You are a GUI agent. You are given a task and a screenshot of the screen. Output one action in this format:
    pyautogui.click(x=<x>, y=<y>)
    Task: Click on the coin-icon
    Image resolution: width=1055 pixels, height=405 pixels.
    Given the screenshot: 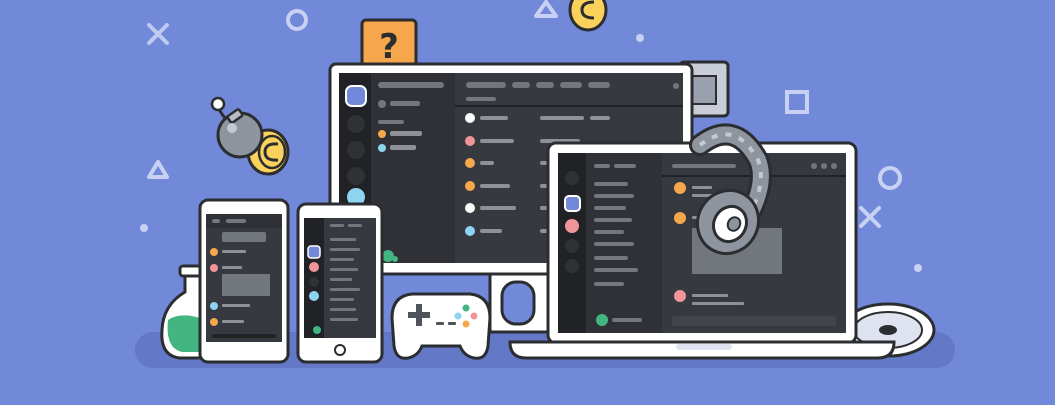 What is the action you would take?
    pyautogui.click(x=588, y=16)
    